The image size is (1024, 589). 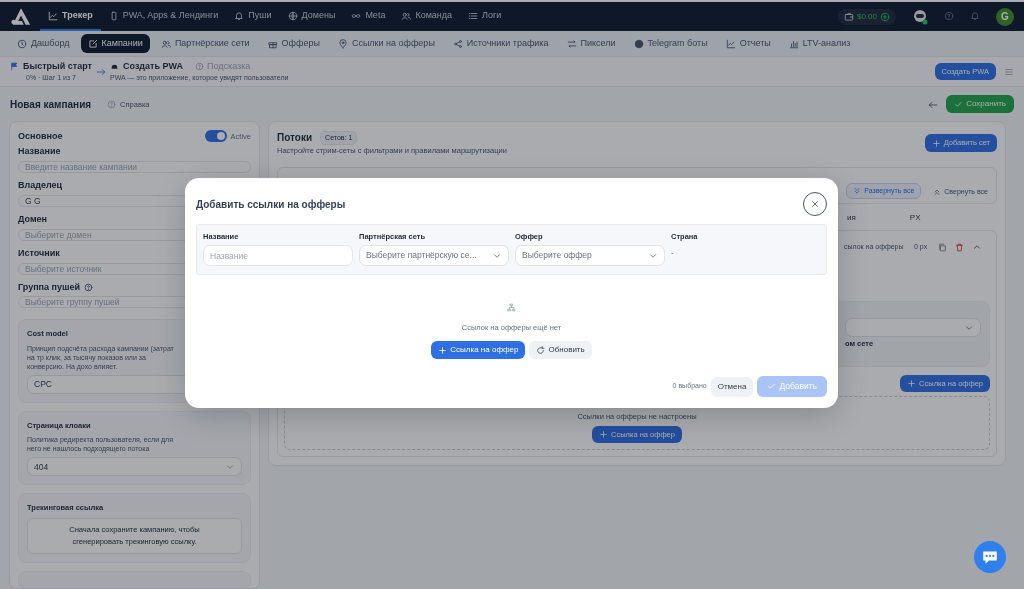 What do you see at coordinates (115, 43) in the screenshot?
I see `nav-tab: Кампании` at bounding box center [115, 43].